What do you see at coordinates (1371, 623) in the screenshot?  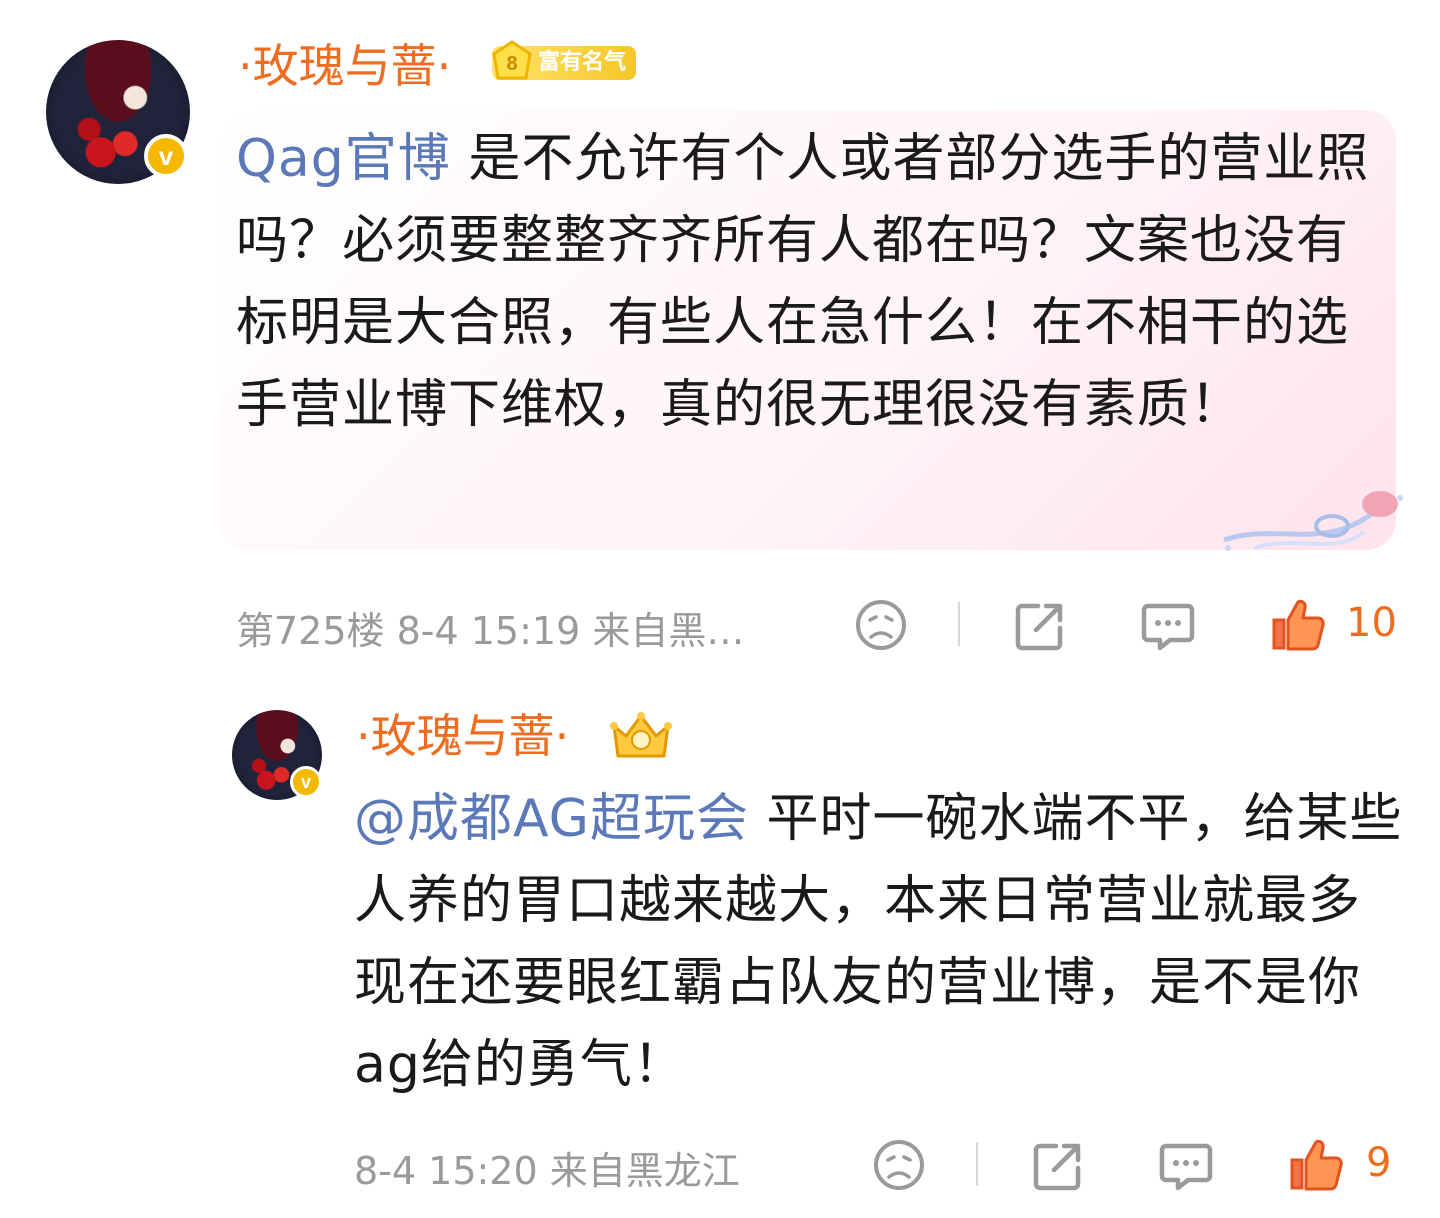 I see `like-count: 10` at bounding box center [1371, 623].